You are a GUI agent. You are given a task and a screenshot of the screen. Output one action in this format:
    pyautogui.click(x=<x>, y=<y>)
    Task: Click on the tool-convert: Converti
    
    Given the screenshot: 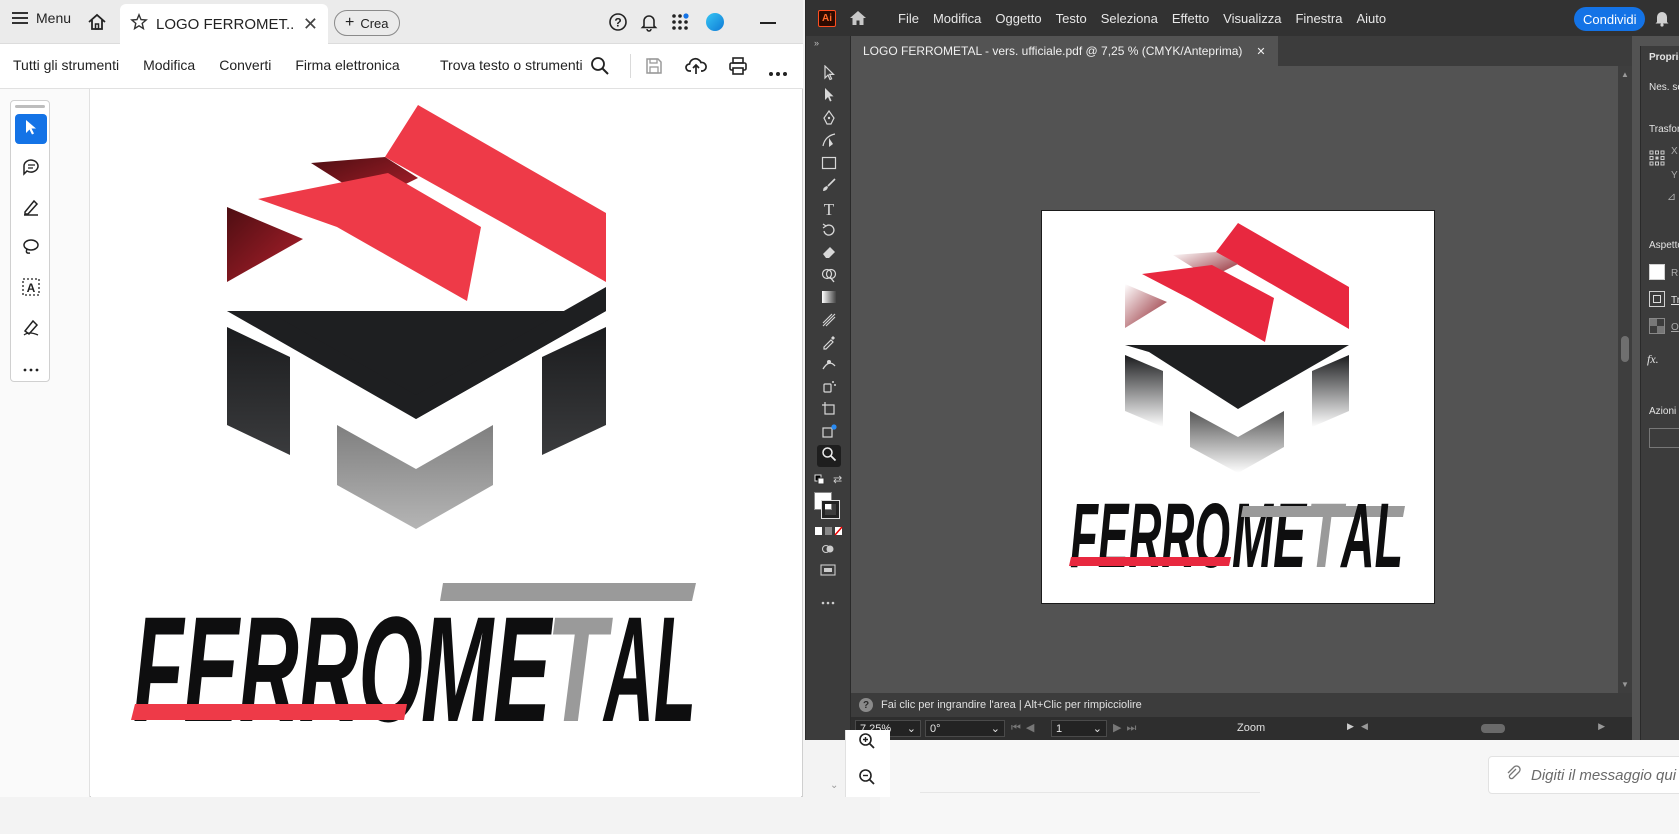 What is the action you would take?
    pyautogui.click(x=245, y=65)
    